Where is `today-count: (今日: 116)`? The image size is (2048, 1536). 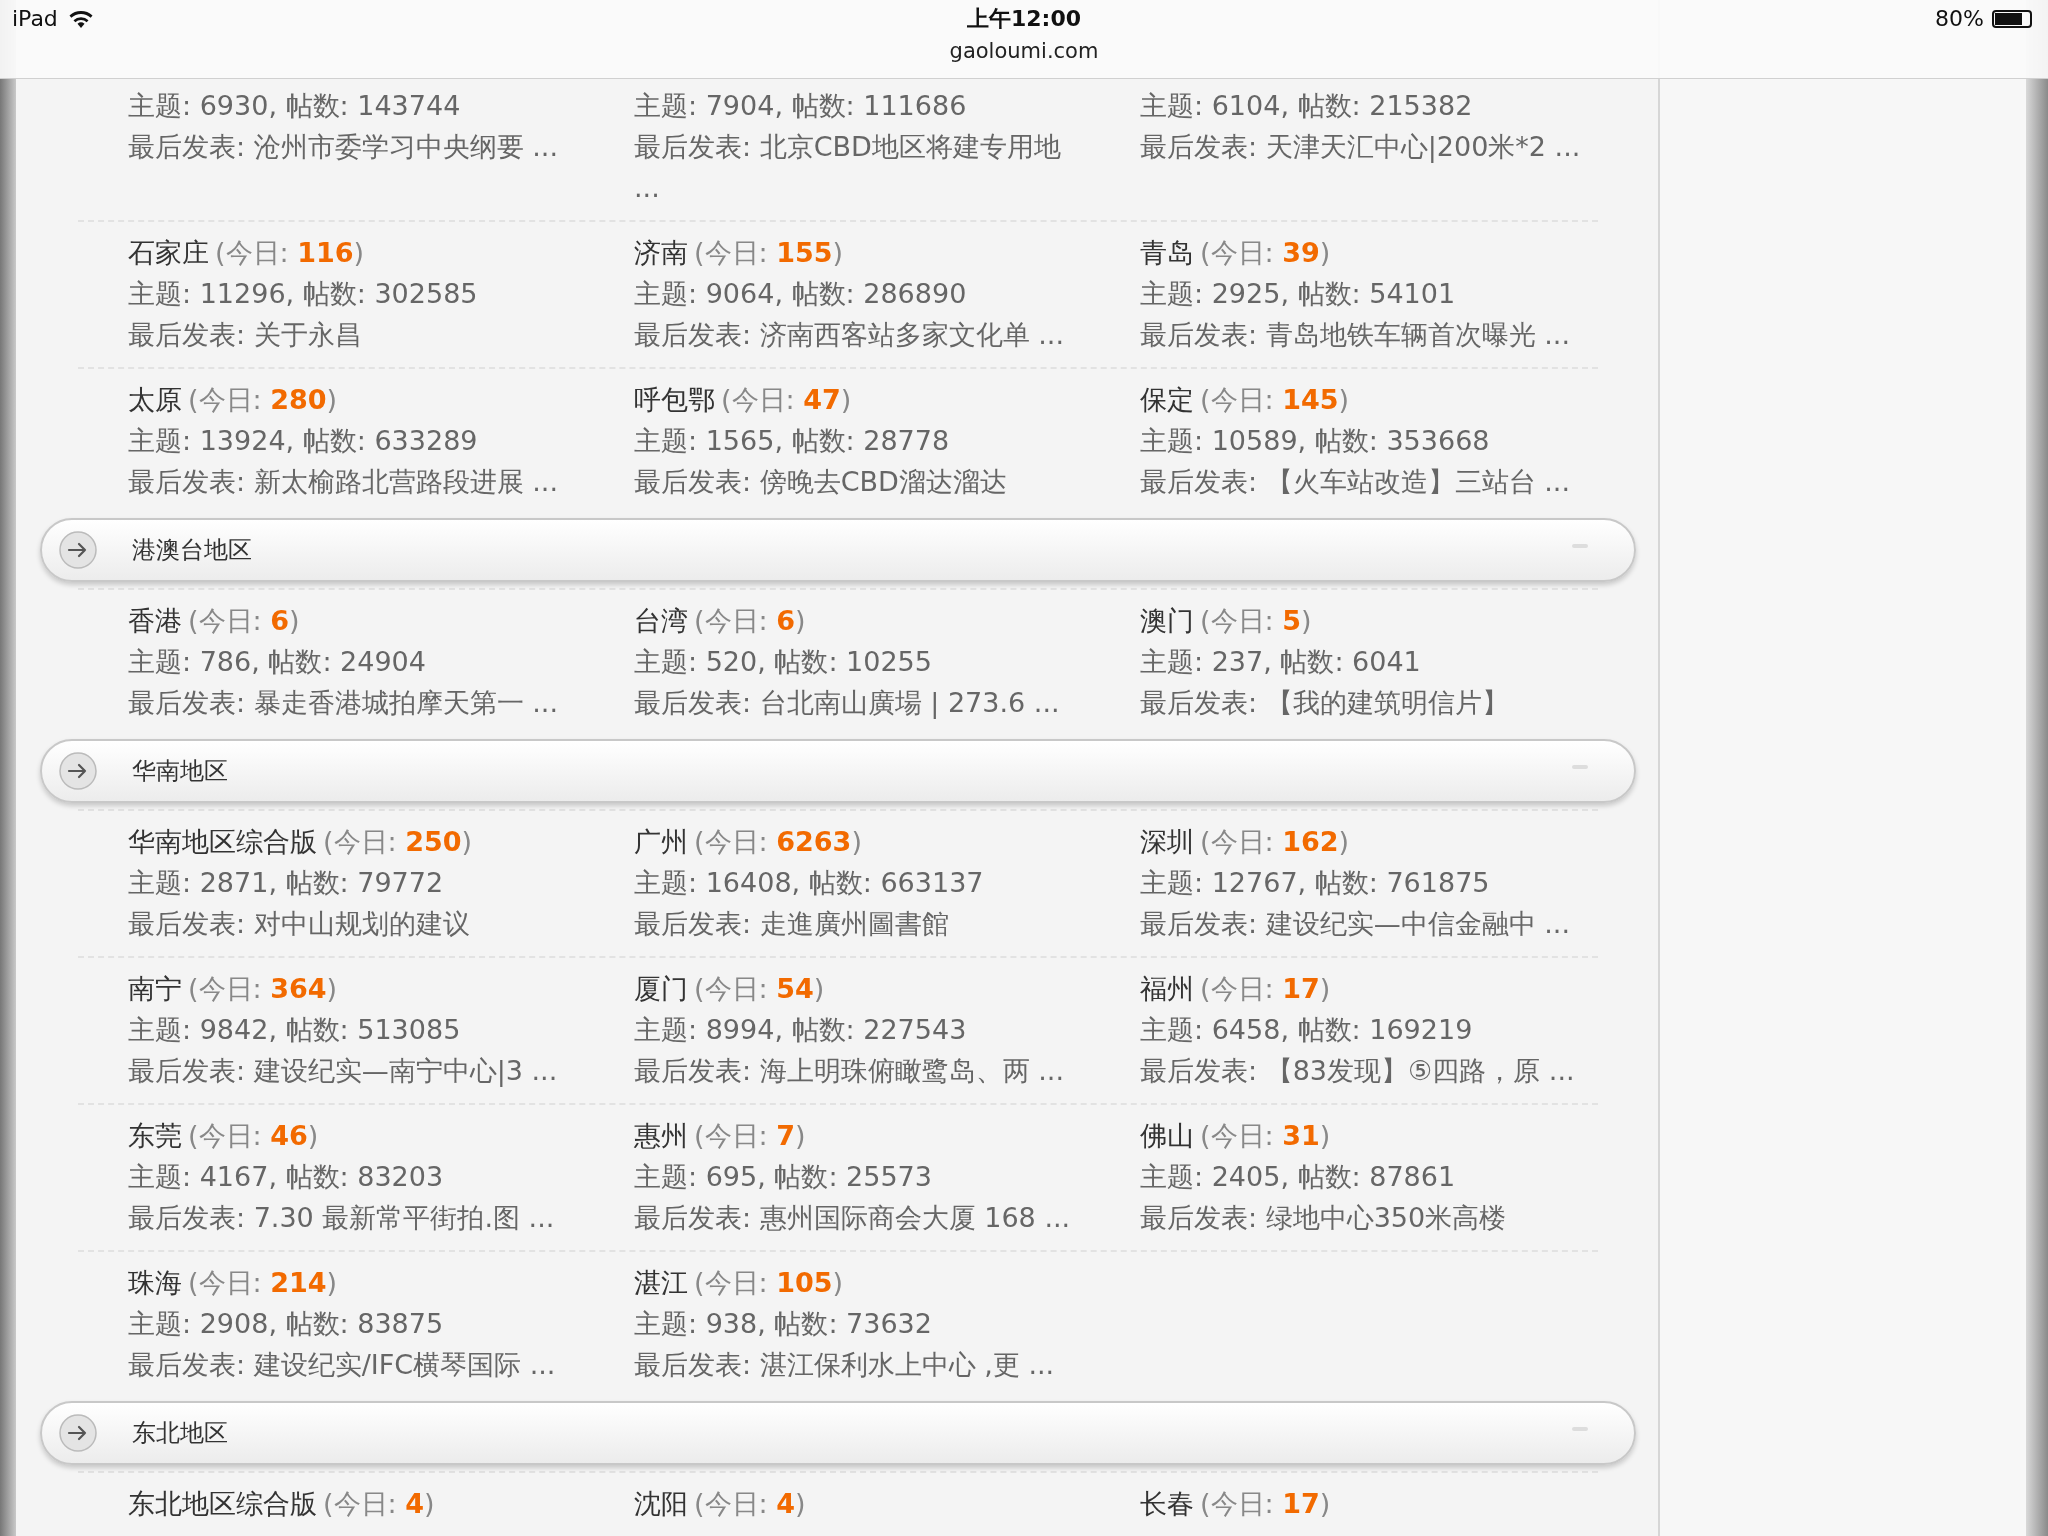
today-count: (今日: 116) is located at coordinates (290, 252).